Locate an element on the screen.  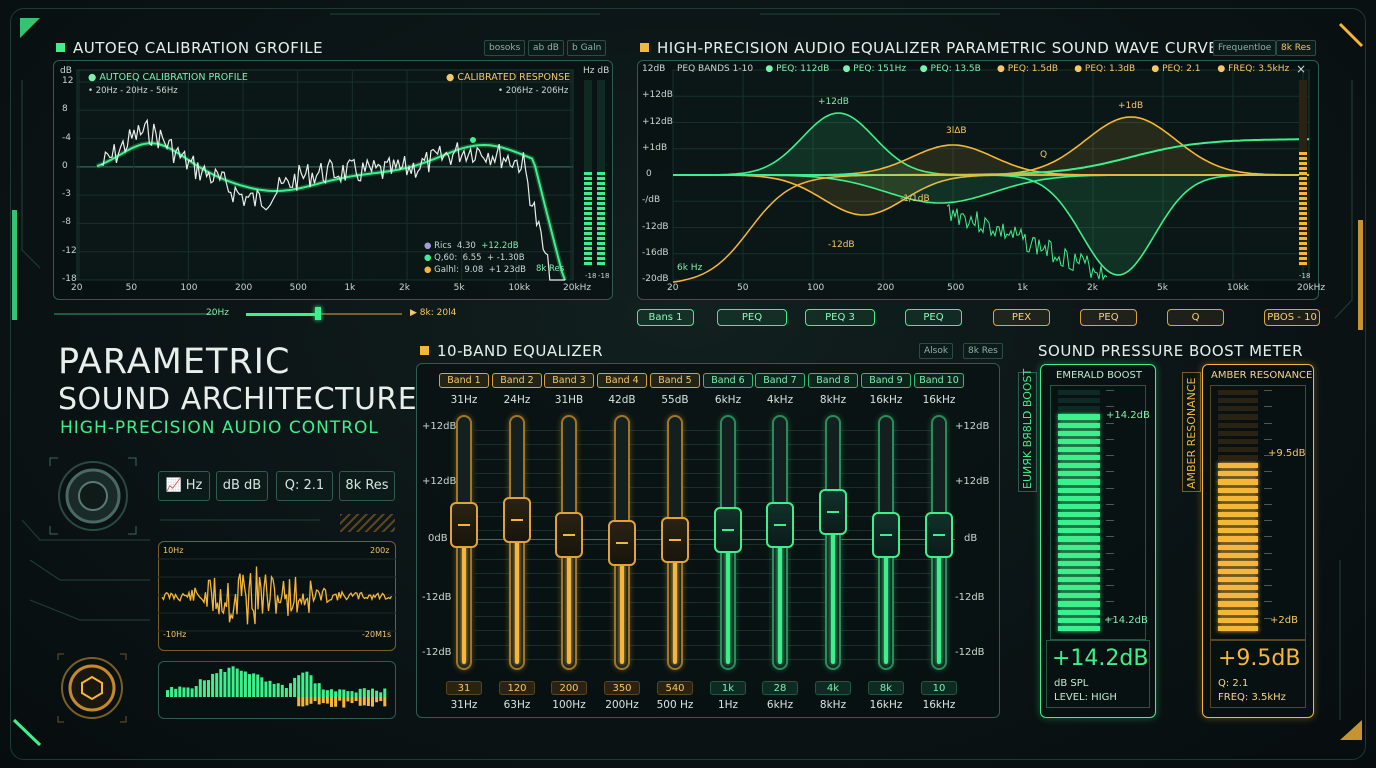
autoeq-y-tick: 8 is located at coordinates (65, 109).